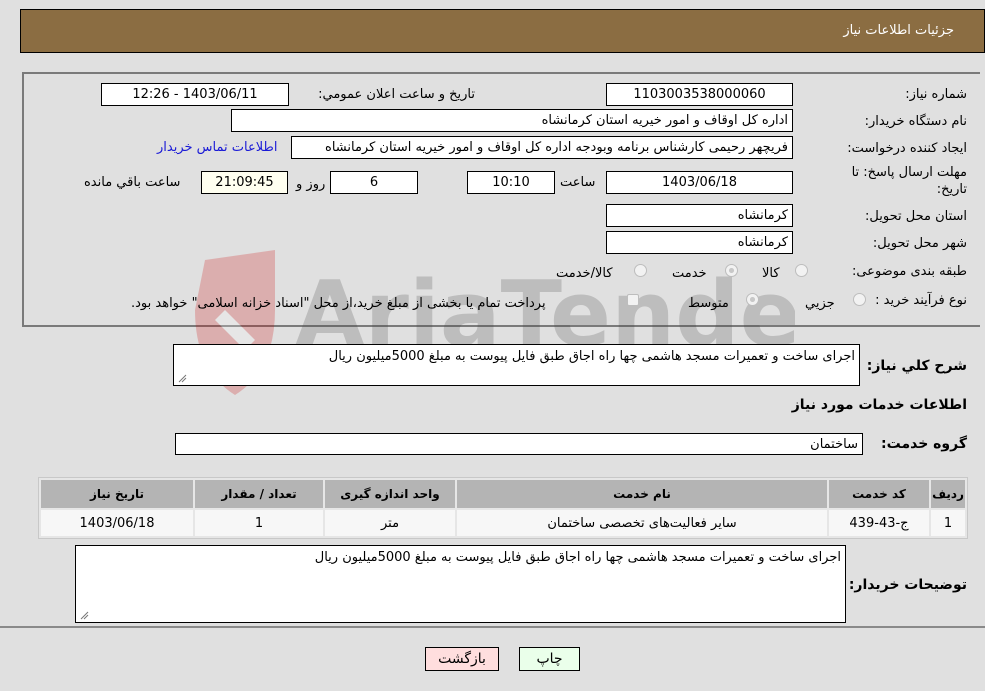  What do you see at coordinates (374, 182) in the screenshot?
I see `days-remaining-field: 6` at bounding box center [374, 182].